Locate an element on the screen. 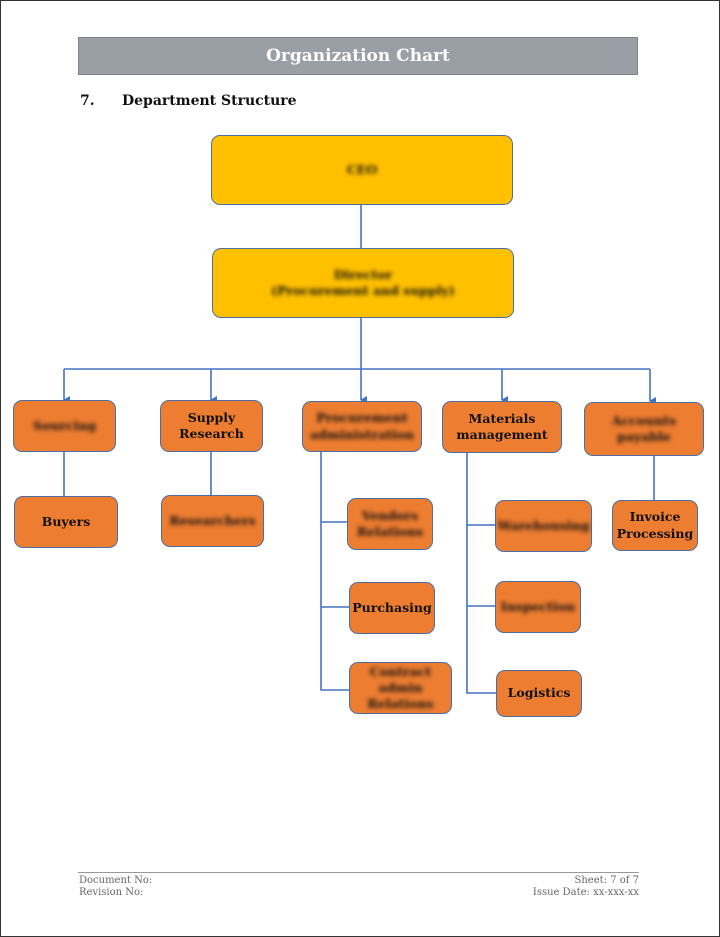 This screenshot has width=720, height=937. node-supply-research: Supply Research is located at coordinates (211, 426).